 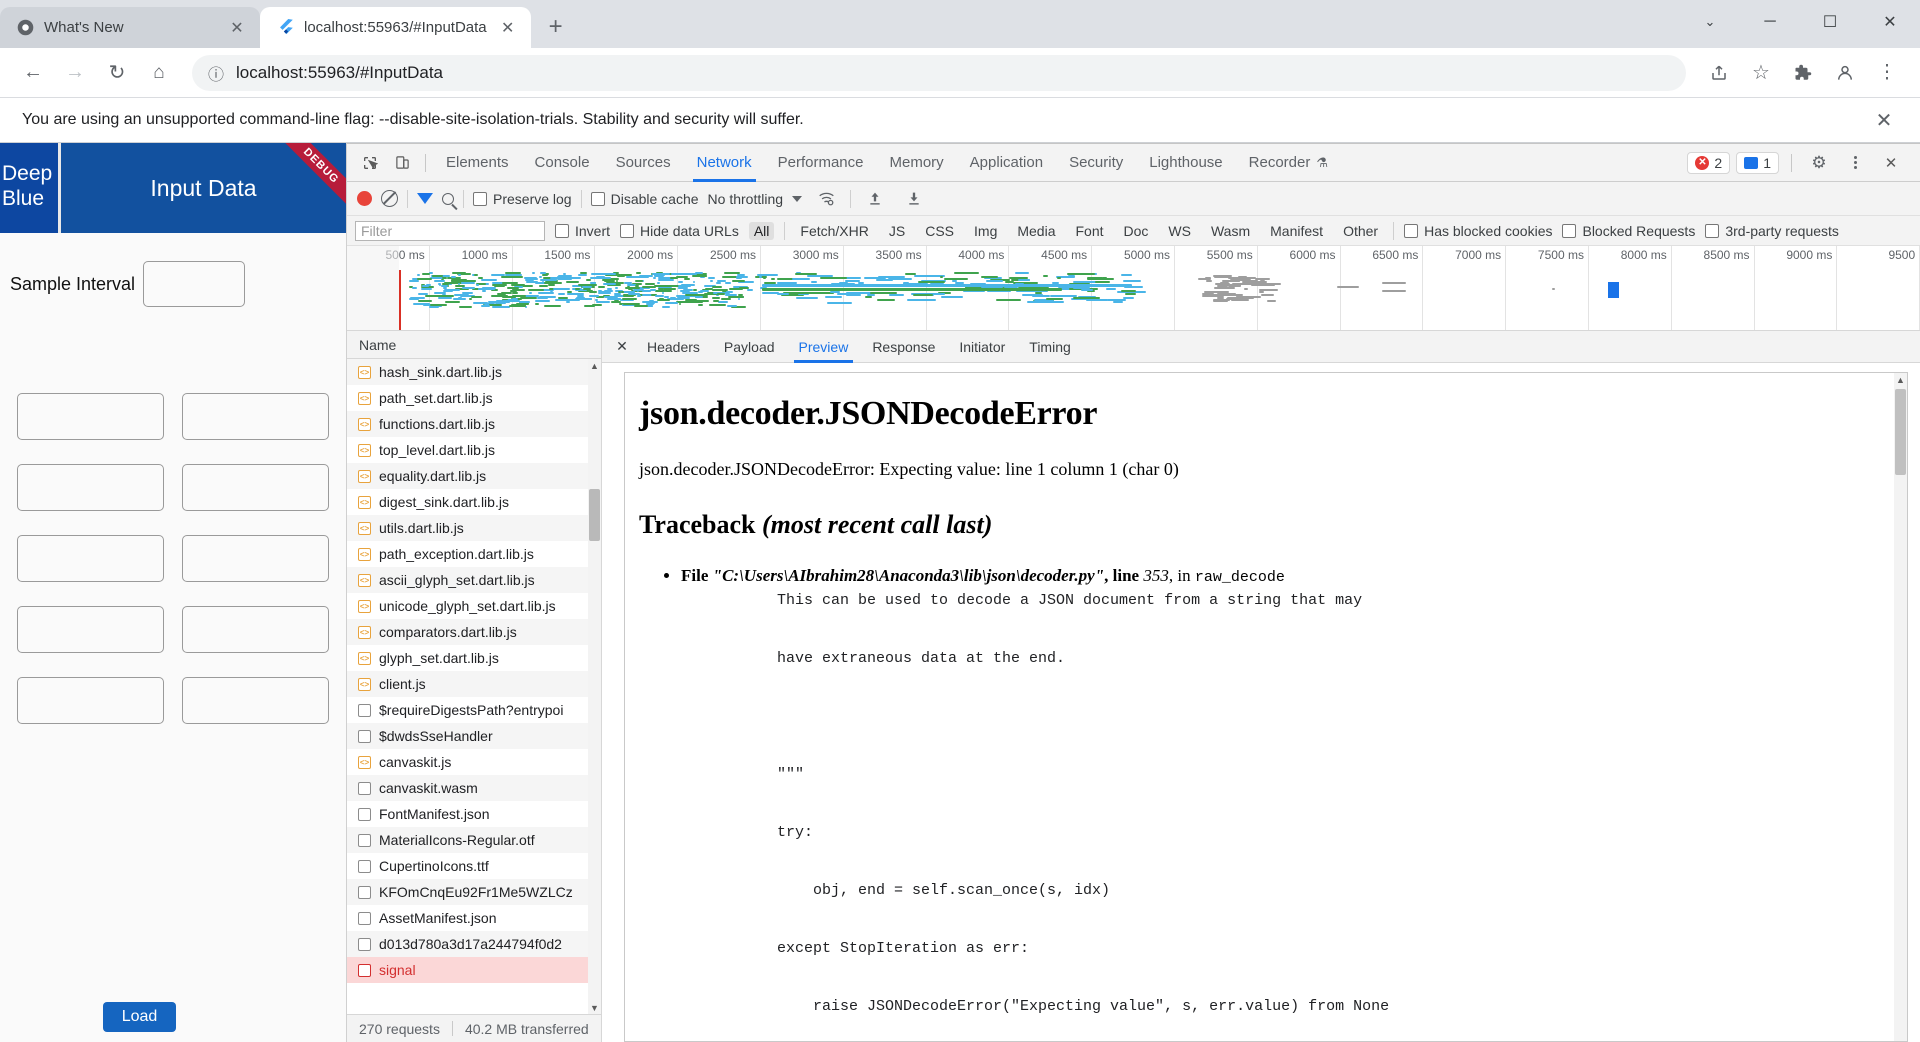 What do you see at coordinates (1845, 73) in the screenshot?
I see `avatar` at bounding box center [1845, 73].